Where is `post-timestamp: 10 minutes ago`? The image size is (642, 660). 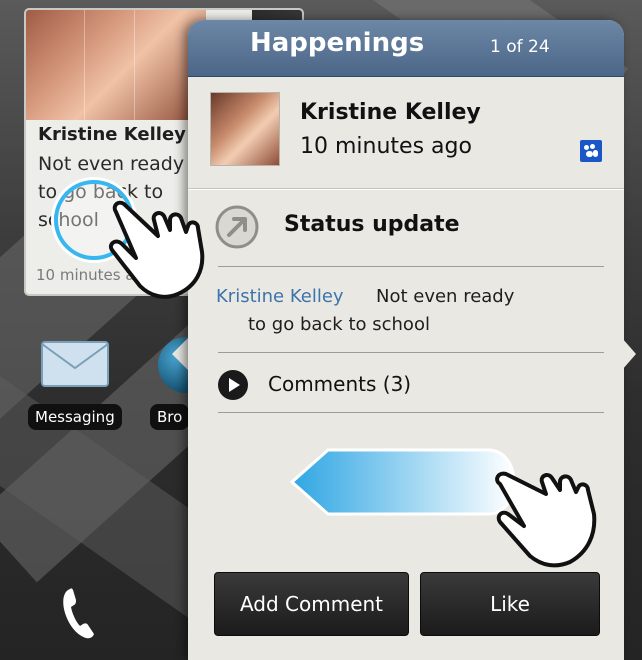
post-timestamp: 10 minutes ago is located at coordinates (386, 146).